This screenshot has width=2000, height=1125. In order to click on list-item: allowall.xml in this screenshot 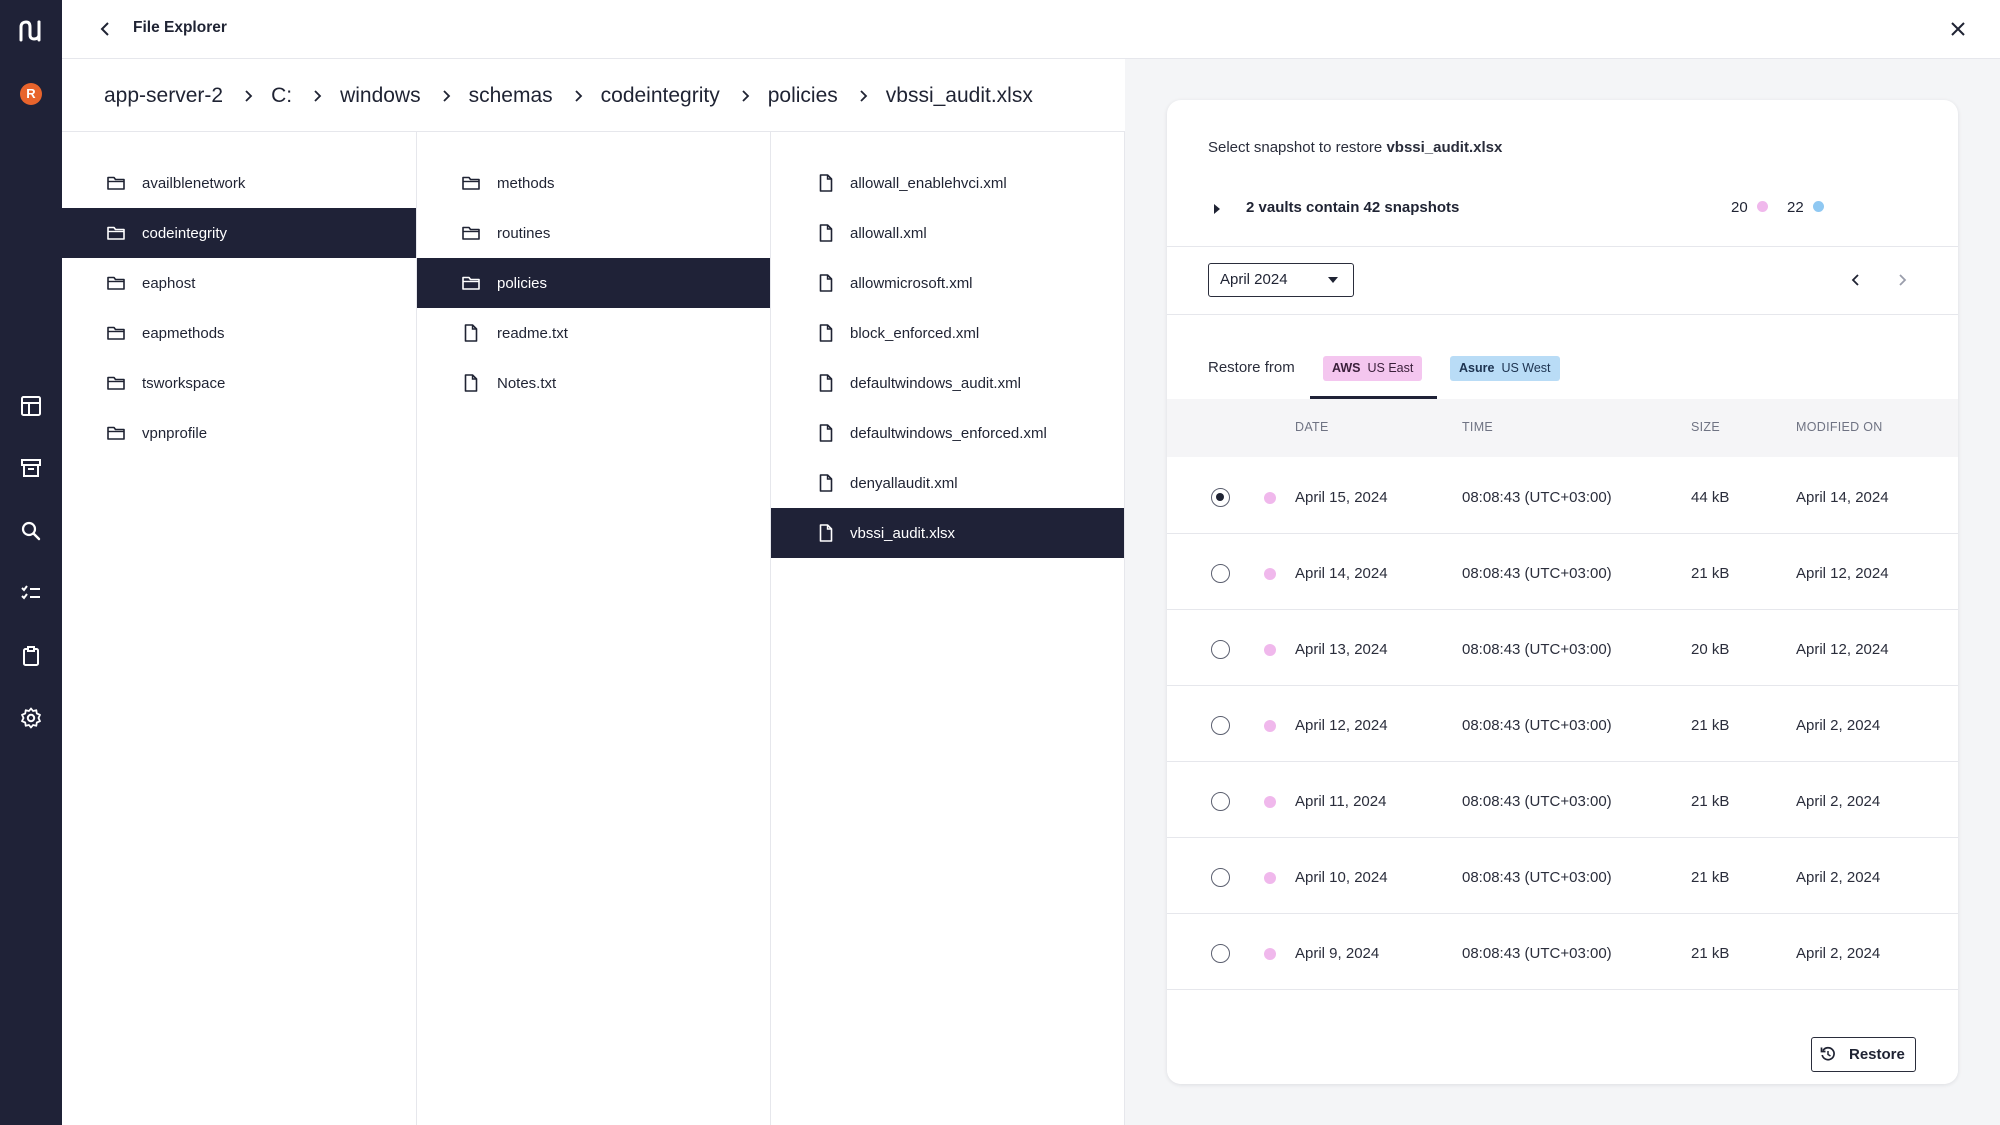, I will do `click(947, 233)`.